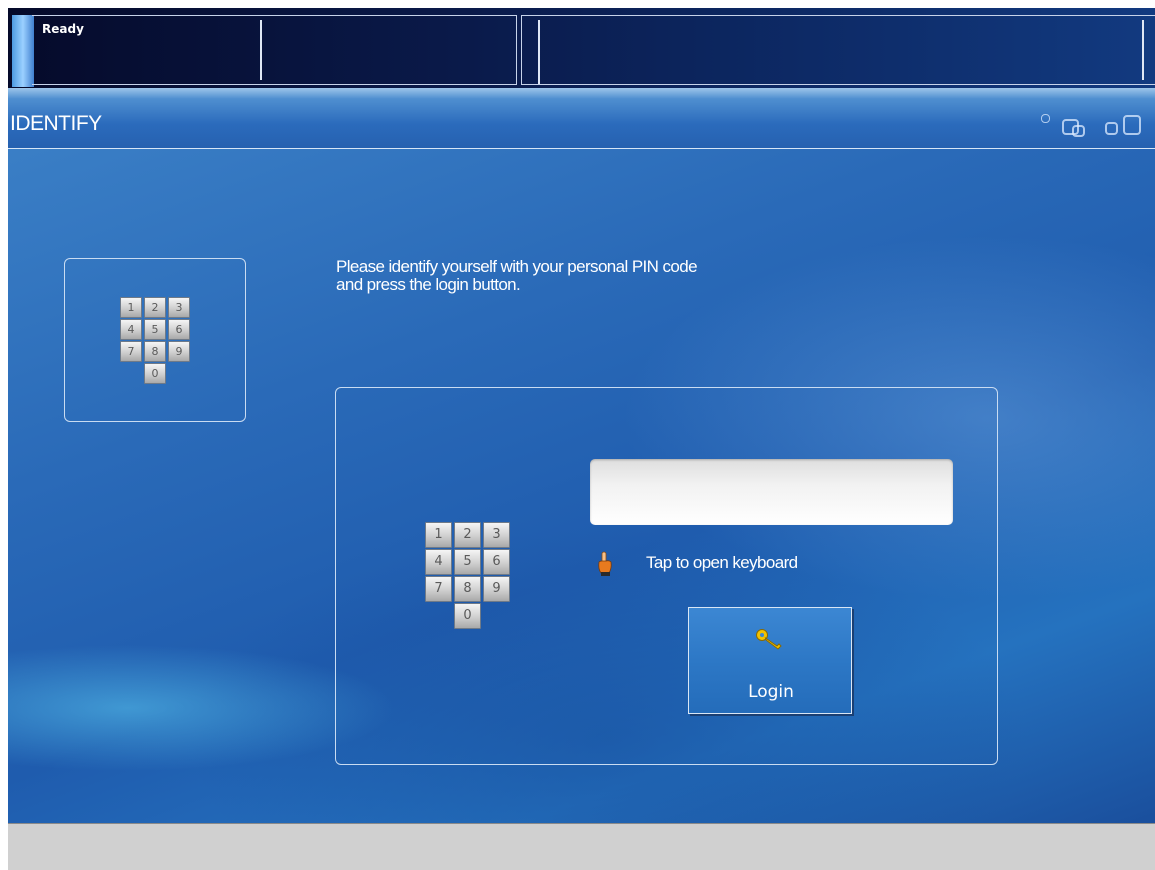  I want to click on status-text: Ready, so click(63, 29).